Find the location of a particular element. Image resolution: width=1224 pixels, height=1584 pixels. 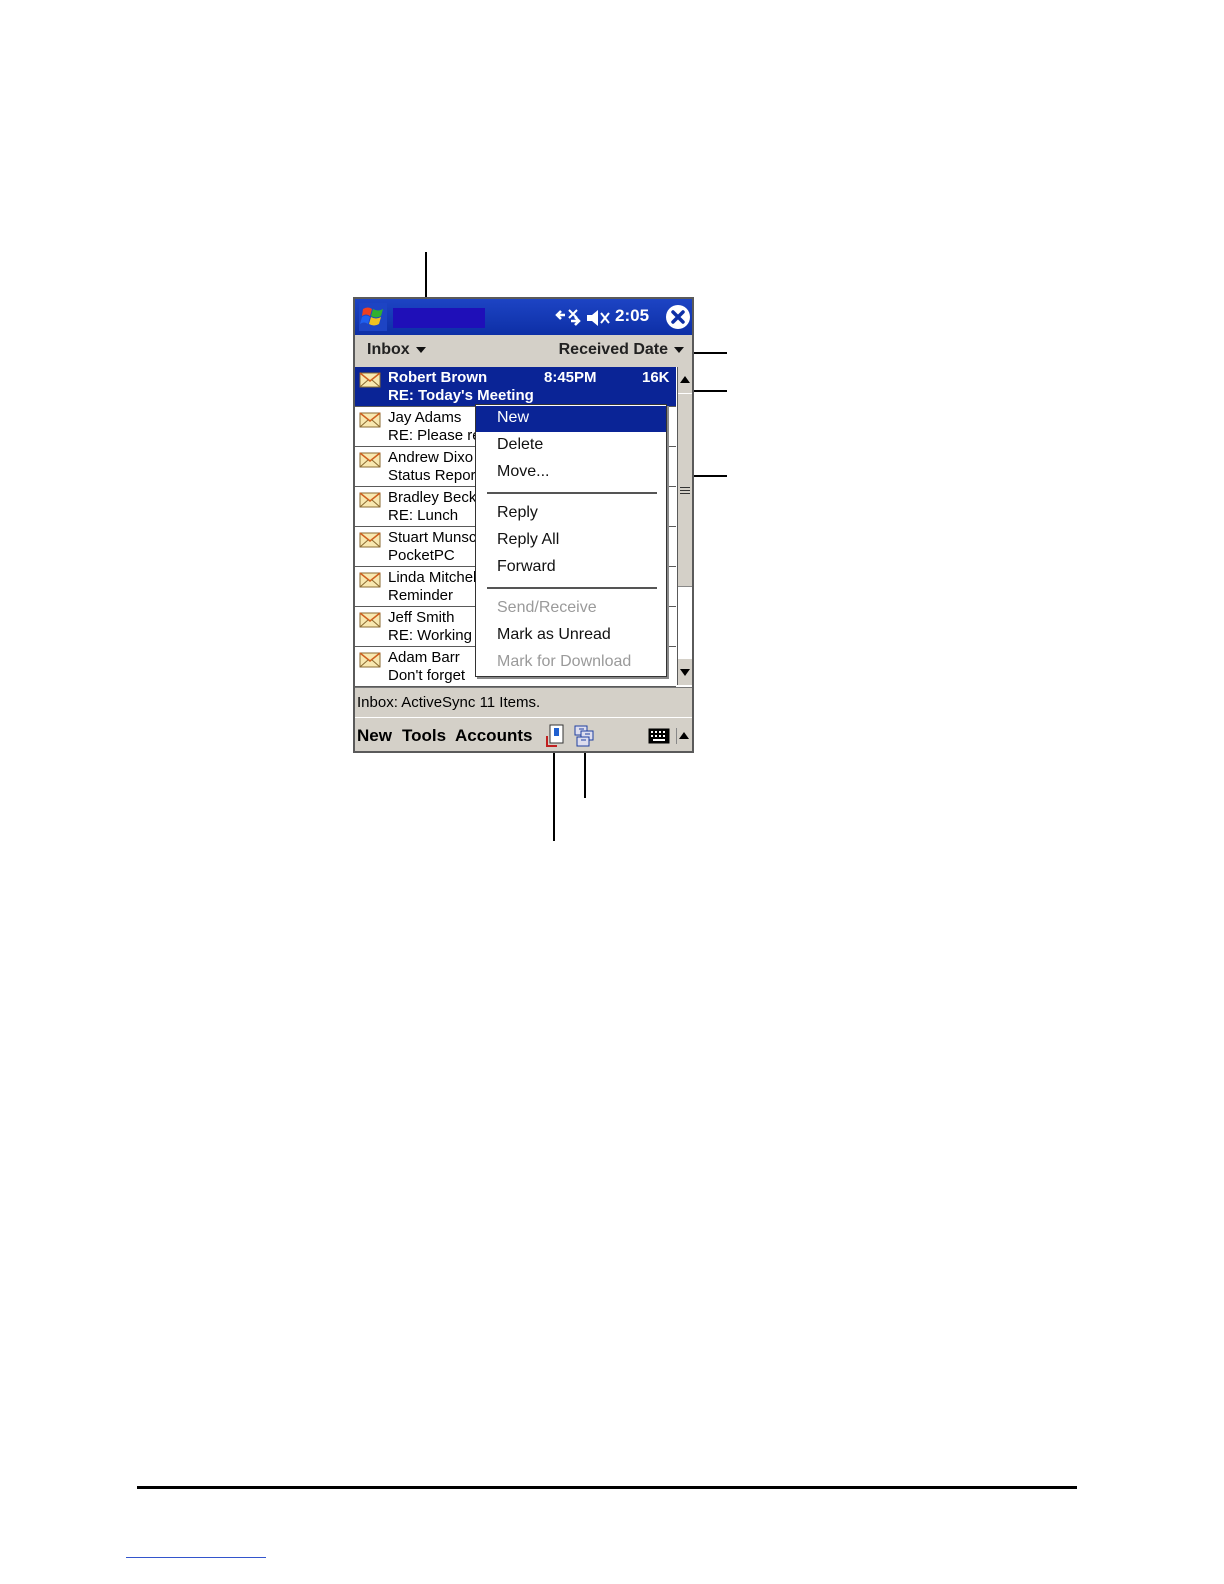

menu-item-delete: Delete is located at coordinates (571, 446).